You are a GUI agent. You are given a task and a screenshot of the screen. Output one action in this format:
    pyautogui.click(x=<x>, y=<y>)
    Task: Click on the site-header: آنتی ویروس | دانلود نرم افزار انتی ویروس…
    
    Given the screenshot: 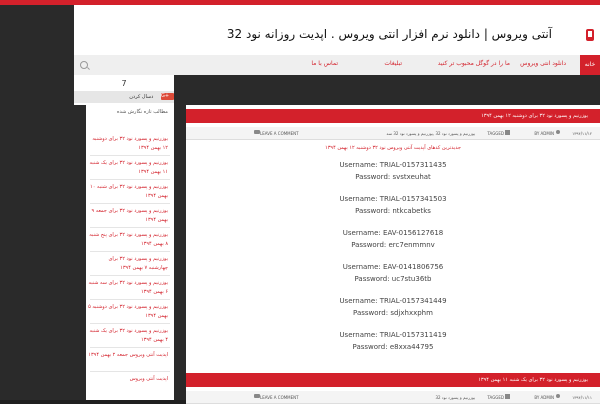 What is the action you would take?
    pyautogui.click(x=337, y=30)
    